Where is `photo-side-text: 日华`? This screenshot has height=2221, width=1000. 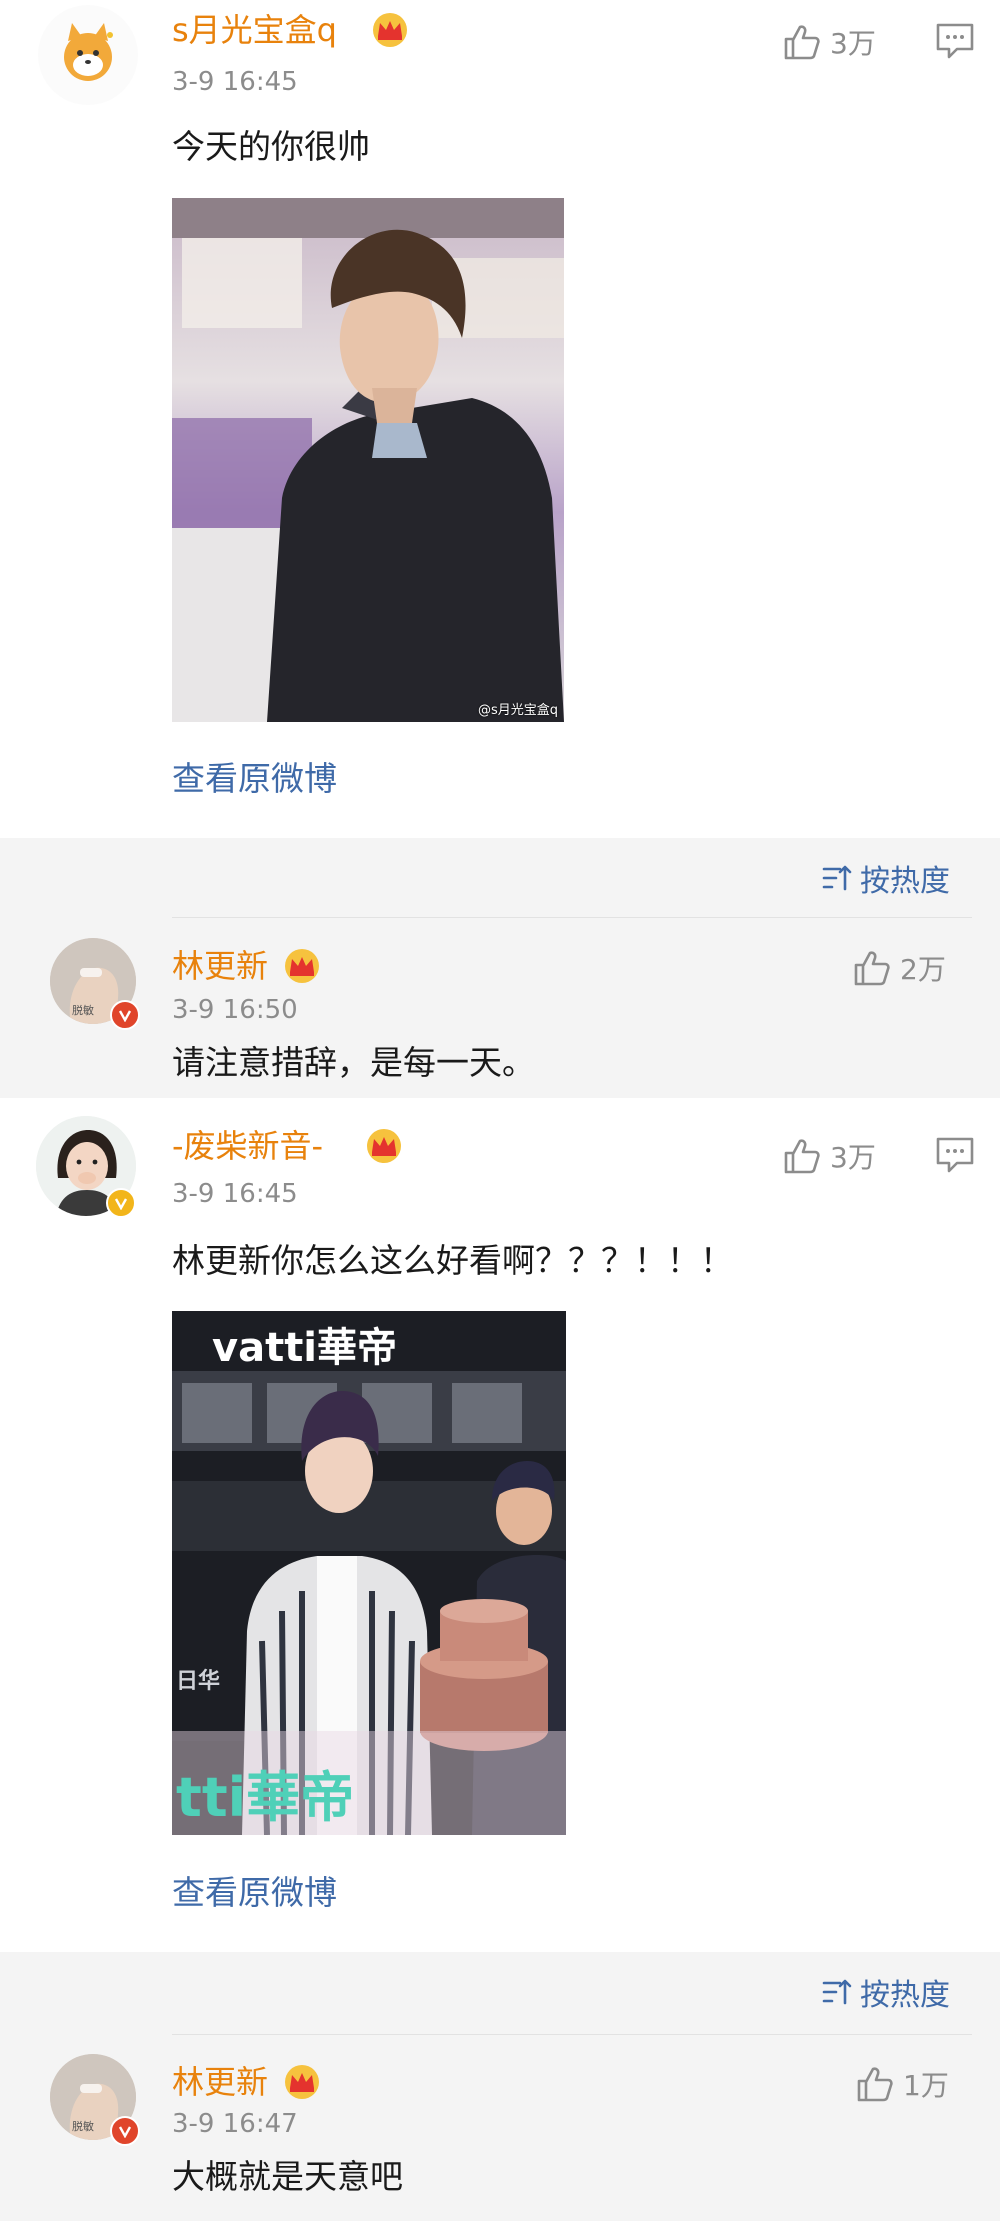
photo-side-text: 日华 is located at coordinates (198, 1681).